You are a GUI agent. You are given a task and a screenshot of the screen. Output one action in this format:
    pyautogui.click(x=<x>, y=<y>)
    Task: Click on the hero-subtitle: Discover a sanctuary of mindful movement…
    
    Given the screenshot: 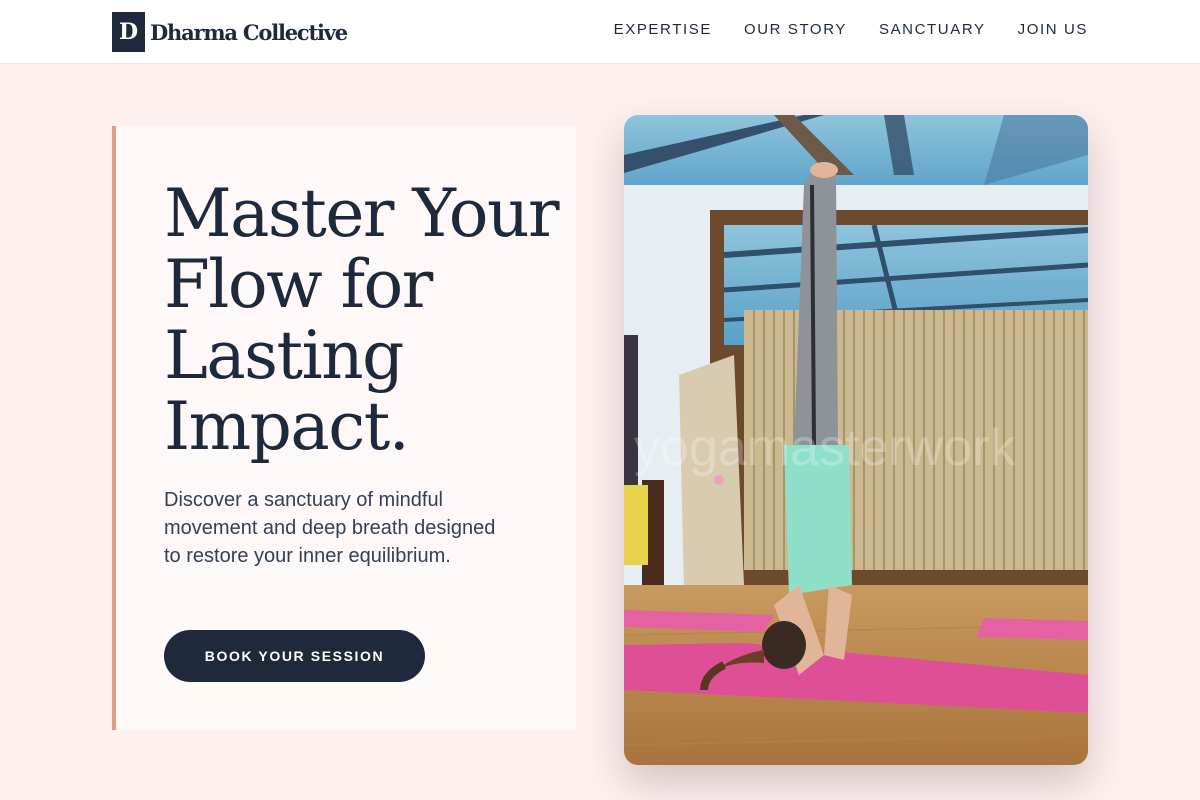 What is the action you would take?
    pyautogui.click(x=330, y=528)
    